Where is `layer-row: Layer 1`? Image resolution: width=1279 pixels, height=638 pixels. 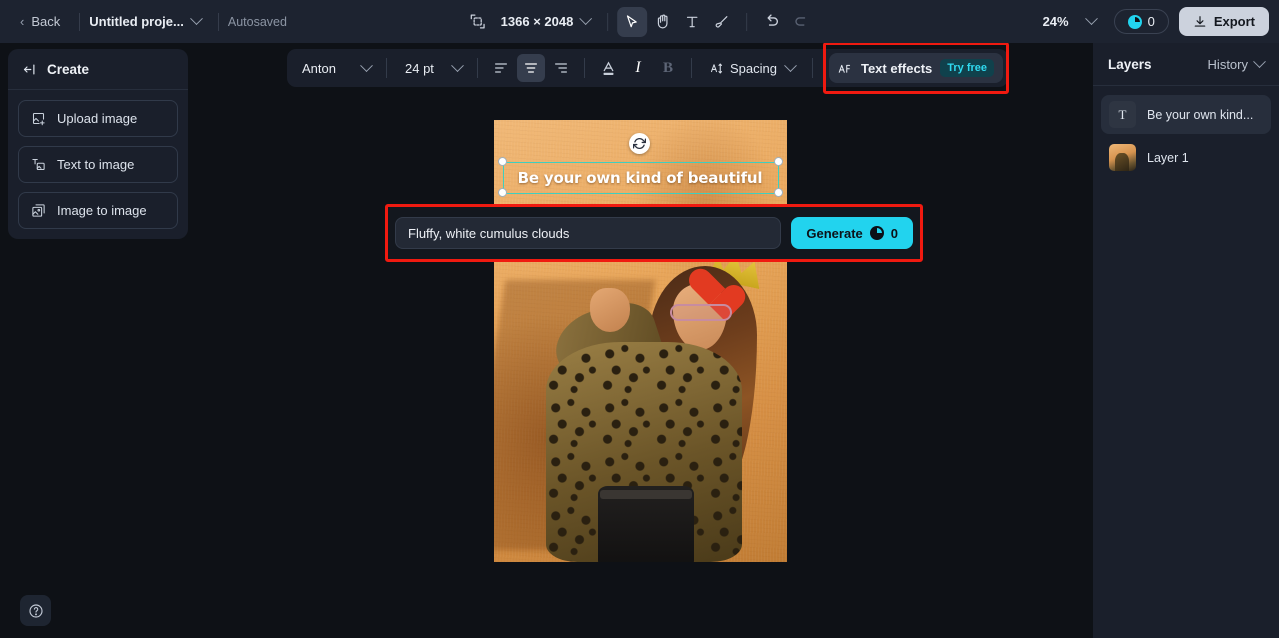 layer-row: Layer 1 is located at coordinates (1186, 157).